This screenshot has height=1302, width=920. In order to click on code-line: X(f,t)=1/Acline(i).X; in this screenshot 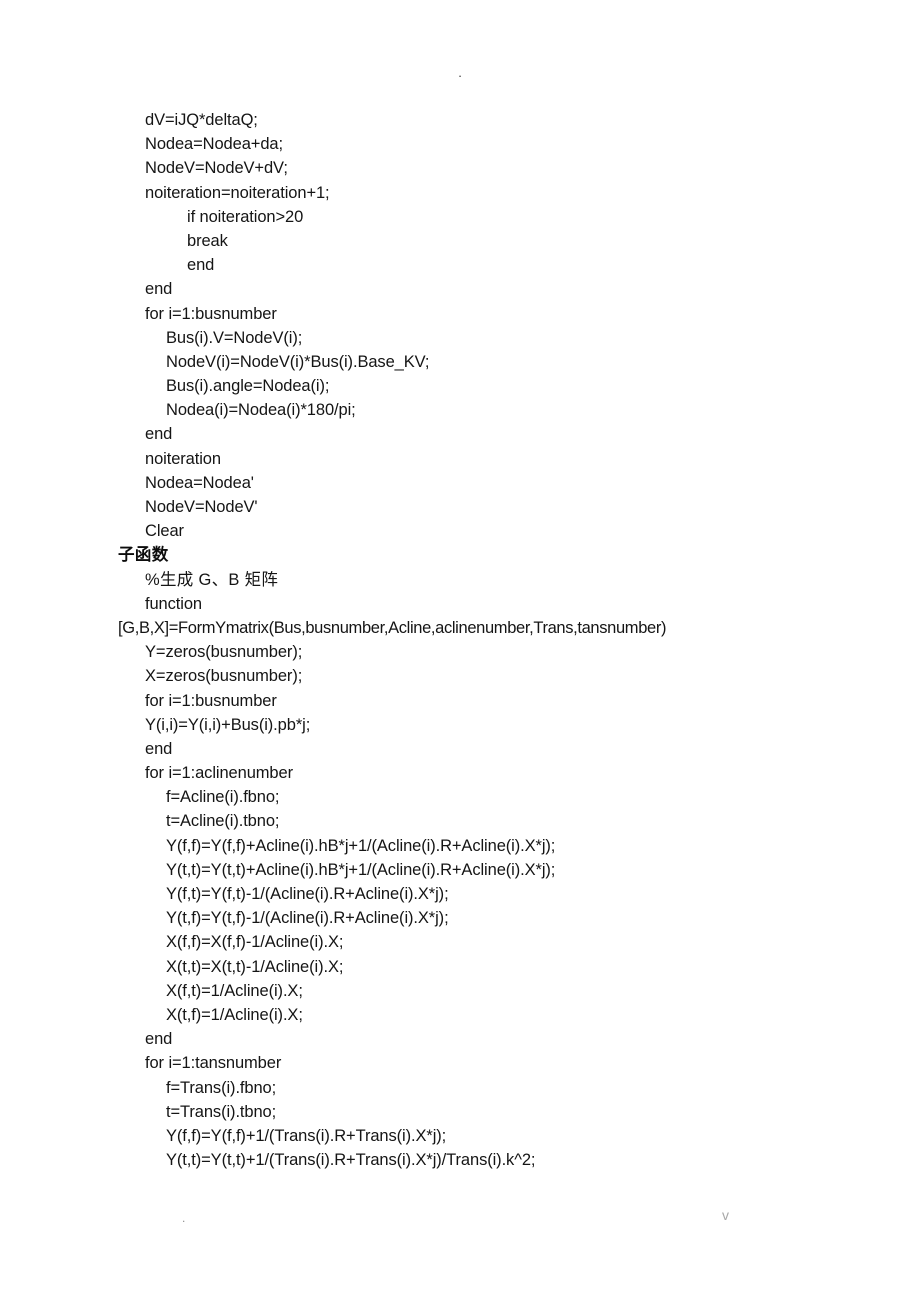, I will do `click(234, 990)`.